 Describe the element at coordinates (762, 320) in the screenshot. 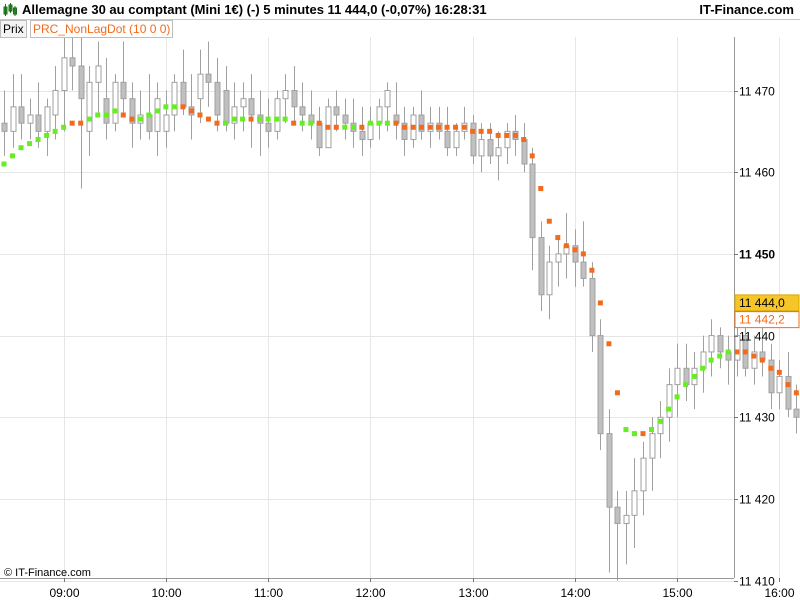

I see `indicator-value-label: 11 442,2` at that location.